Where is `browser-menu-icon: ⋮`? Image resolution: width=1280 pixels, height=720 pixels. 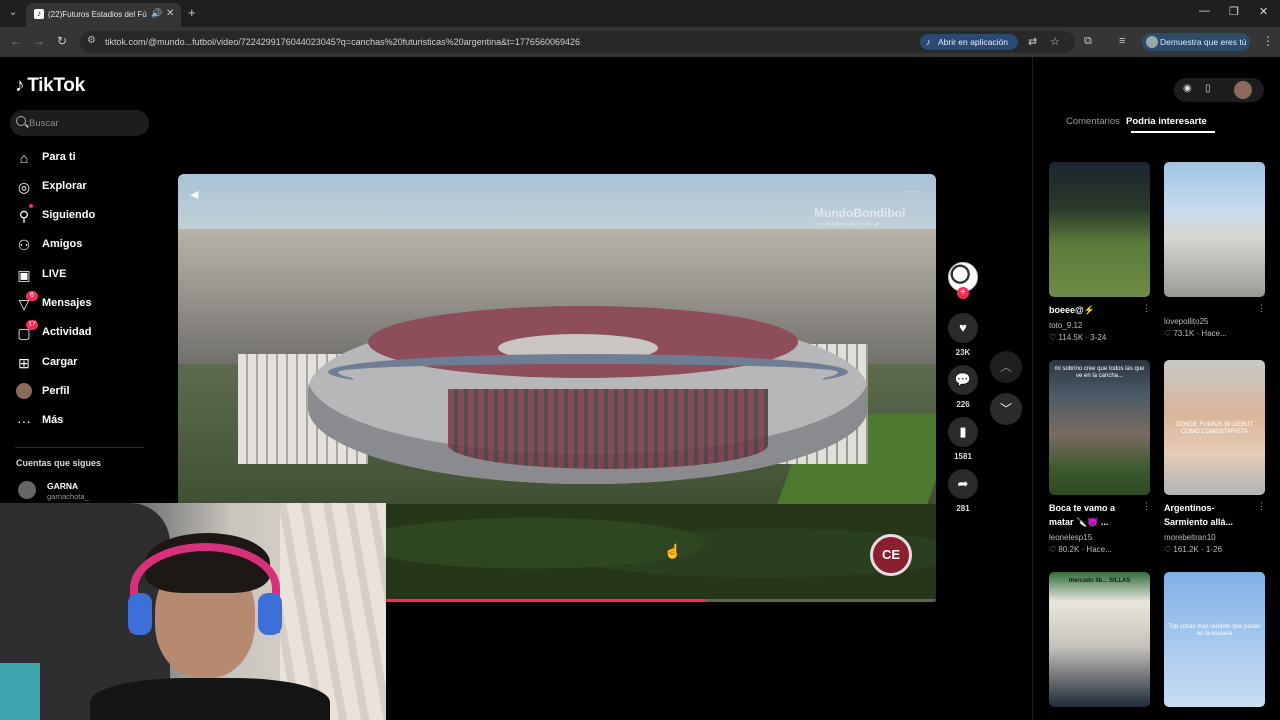 browser-menu-icon: ⋮ is located at coordinates (1268, 41).